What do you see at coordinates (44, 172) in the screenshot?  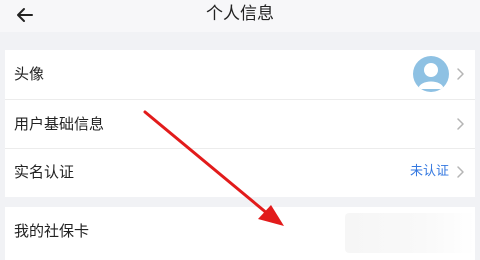 I see `real-name-row-label: 实名认证` at bounding box center [44, 172].